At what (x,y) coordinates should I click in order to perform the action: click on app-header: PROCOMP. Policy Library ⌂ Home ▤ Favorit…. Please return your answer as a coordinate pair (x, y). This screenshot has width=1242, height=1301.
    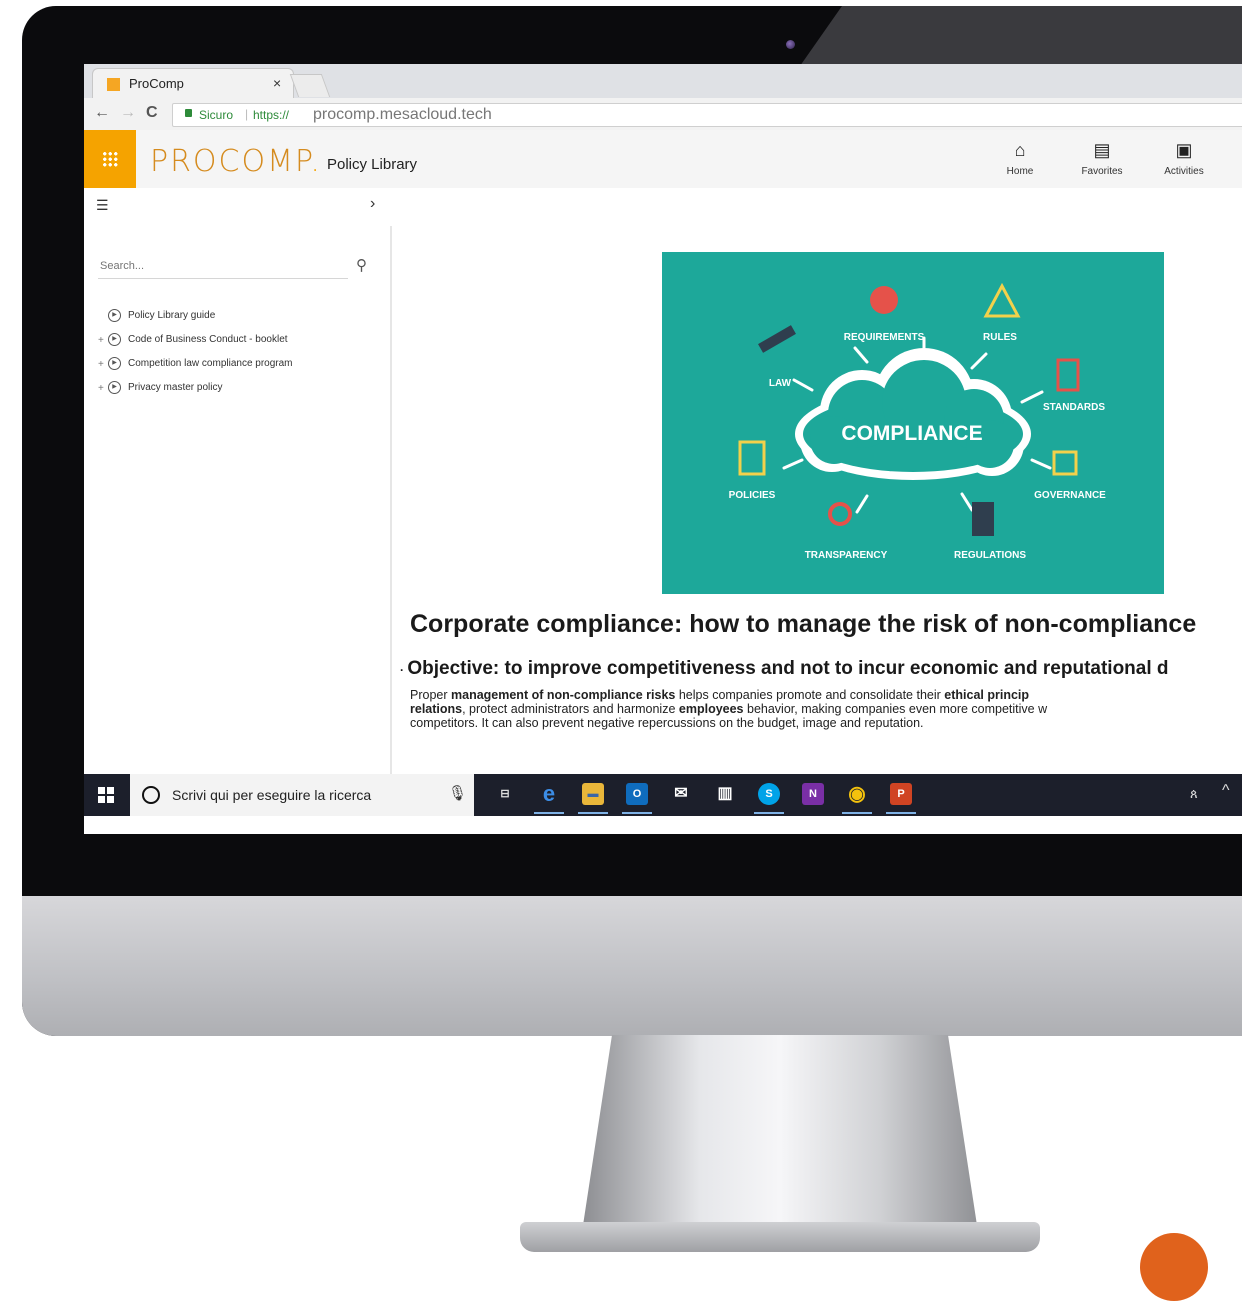
    Looking at the image, I should click on (663, 159).